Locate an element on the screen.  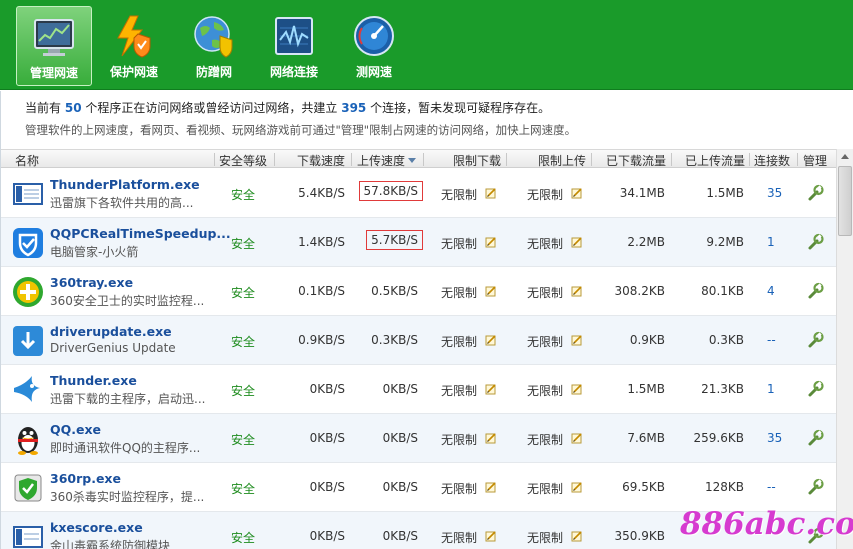
tool-label: 管理网速 is located at coordinates (53, 73).